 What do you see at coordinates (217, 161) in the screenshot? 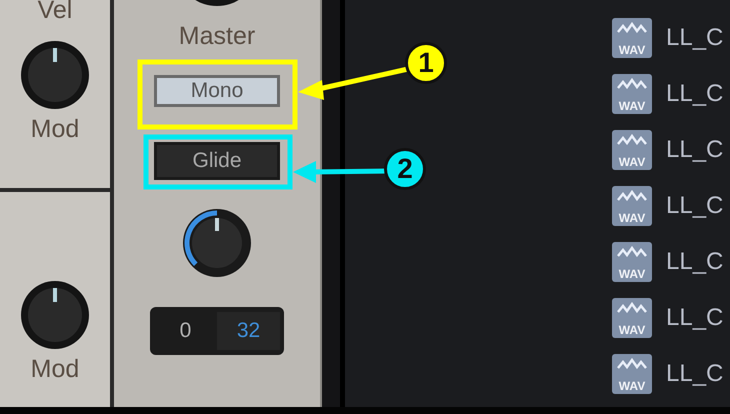
I see `toggle-button: Glide` at bounding box center [217, 161].